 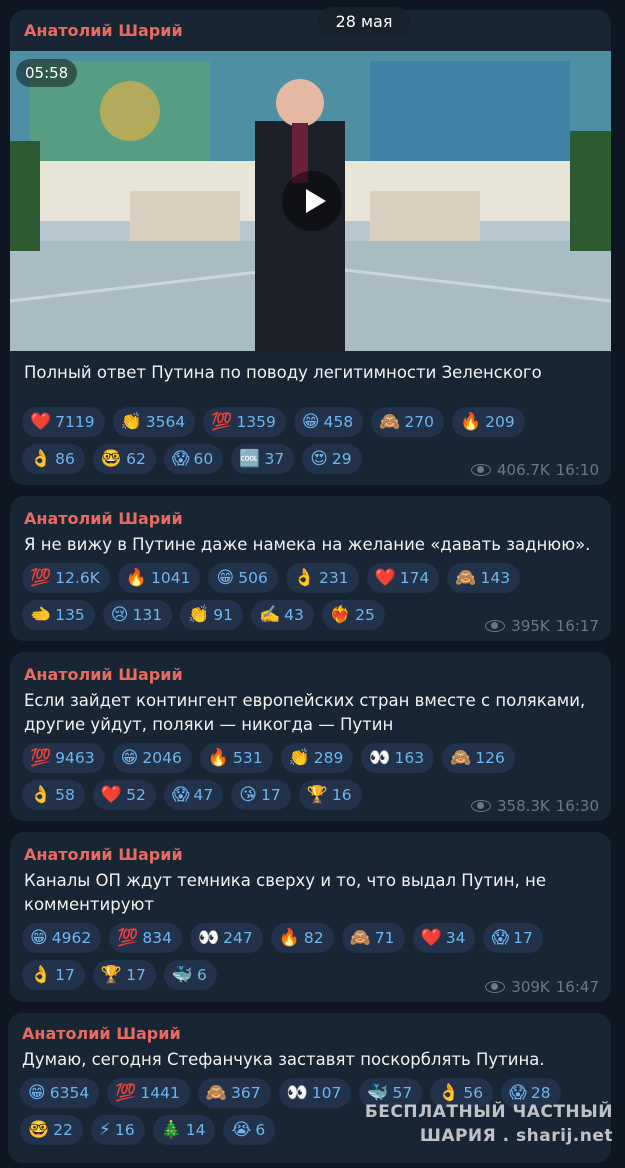 I want to click on reaction-chip: 😱 17, so click(x=513, y=937).